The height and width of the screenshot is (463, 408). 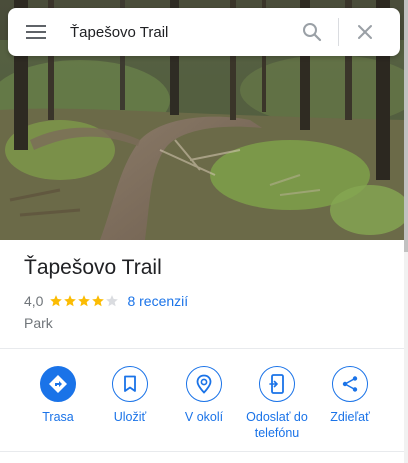 I want to click on search-box, so click(x=204, y=32).